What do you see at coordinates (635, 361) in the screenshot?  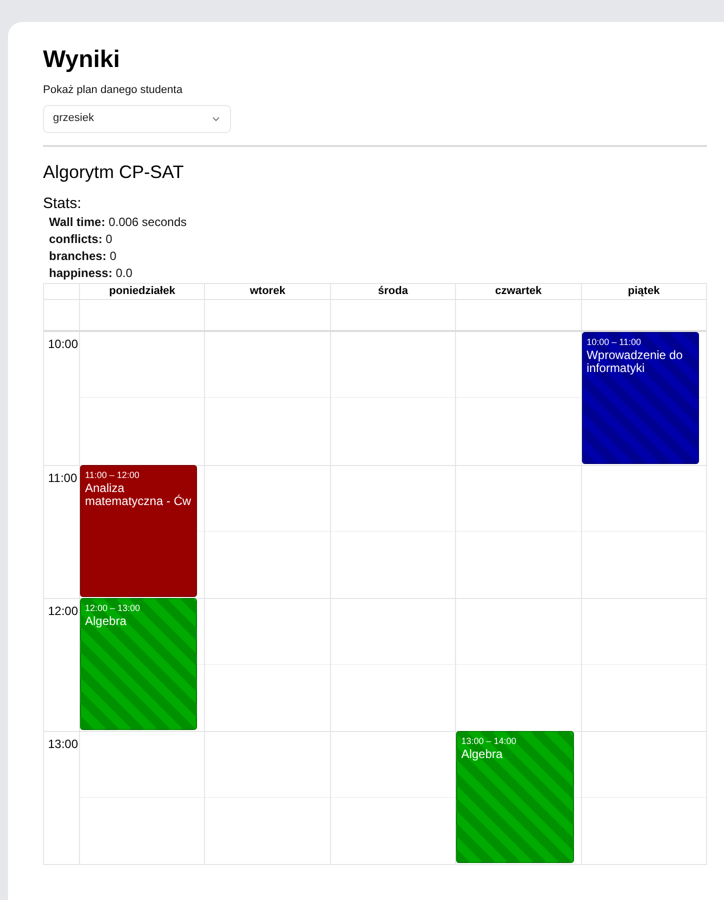 I see `event-title: Wprowadzenie do informatyki` at bounding box center [635, 361].